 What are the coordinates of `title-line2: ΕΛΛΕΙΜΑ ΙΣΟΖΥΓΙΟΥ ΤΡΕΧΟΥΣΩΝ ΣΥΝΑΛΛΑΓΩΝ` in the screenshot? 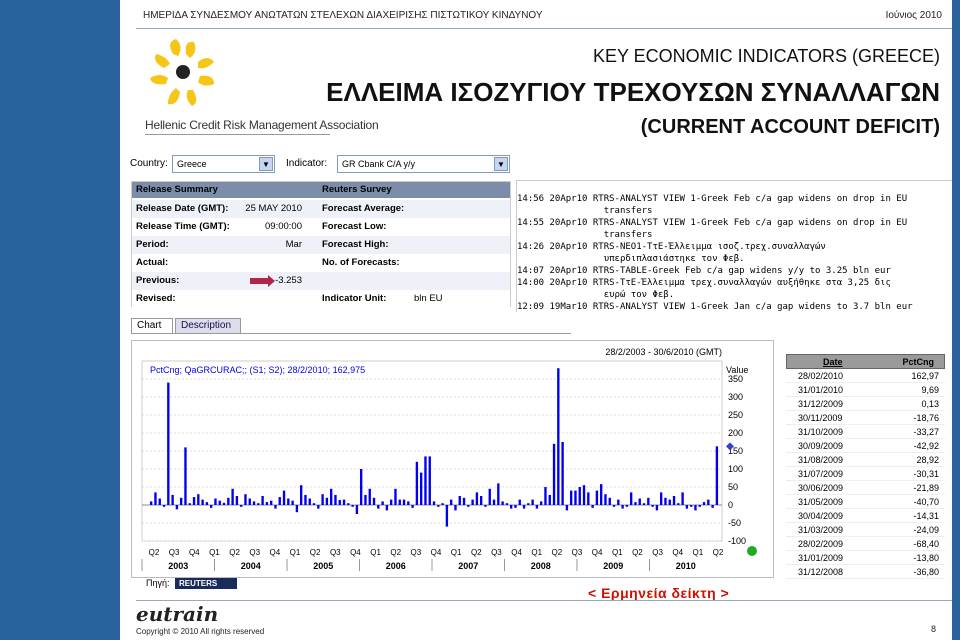 It's located at (633, 92).